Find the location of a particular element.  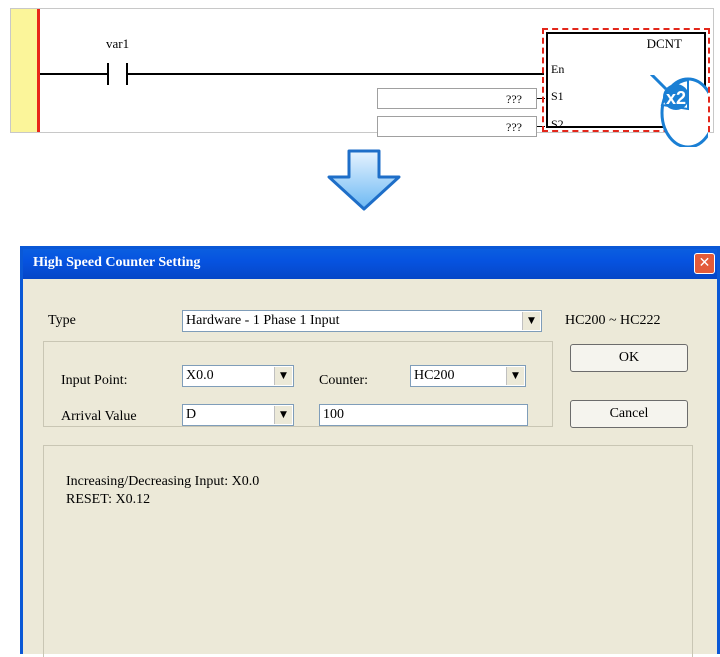

double-click-badge: x2 is located at coordinates (676, 98).